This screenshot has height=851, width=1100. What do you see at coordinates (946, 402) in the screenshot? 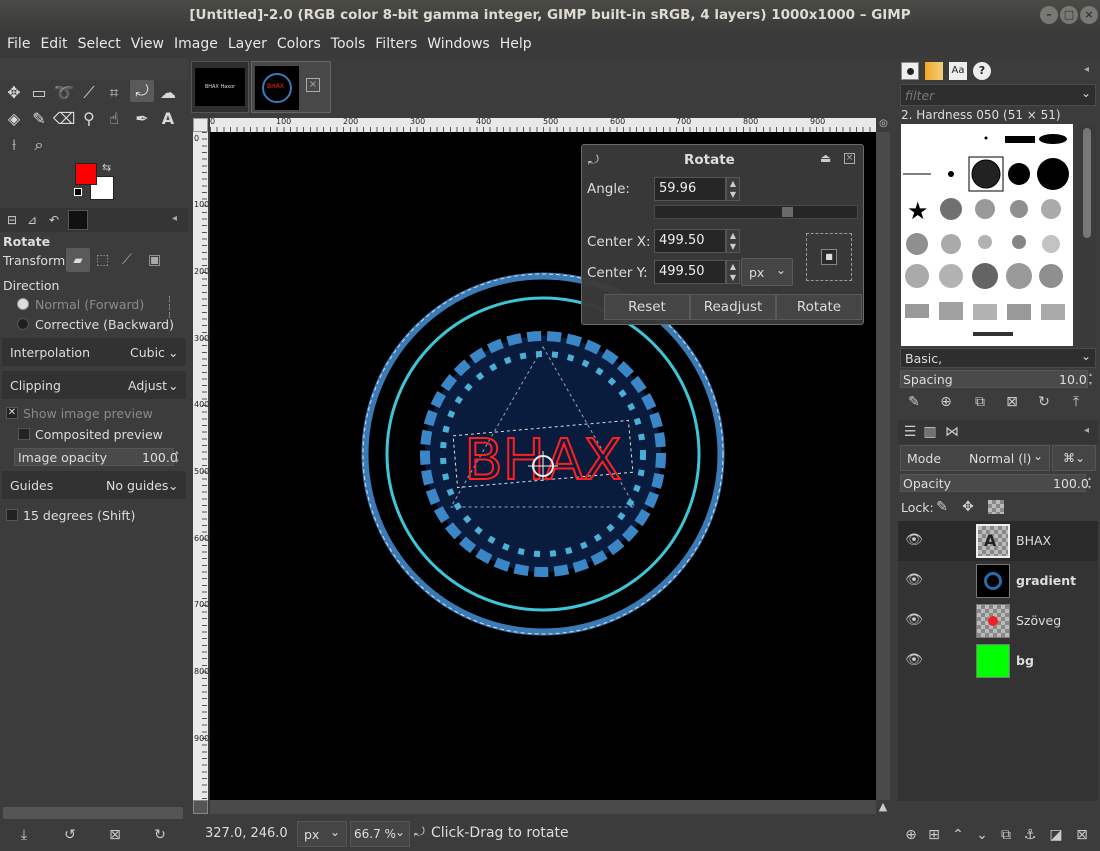
I see `new-brush-icon: ⊕` at bounding box center [946, 402].